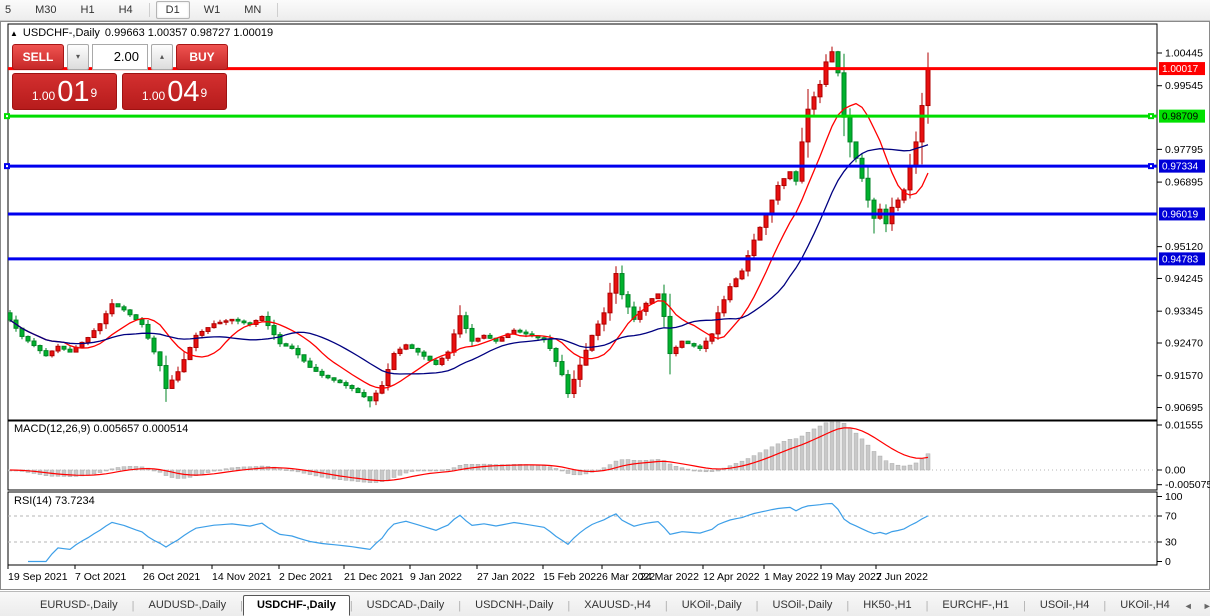 The image size is (1210, 616). What do you see at coordinates (171, 577) in the screenshot?
I see `date-label: 26 Oct 2021` at bounding box center [171, 577].